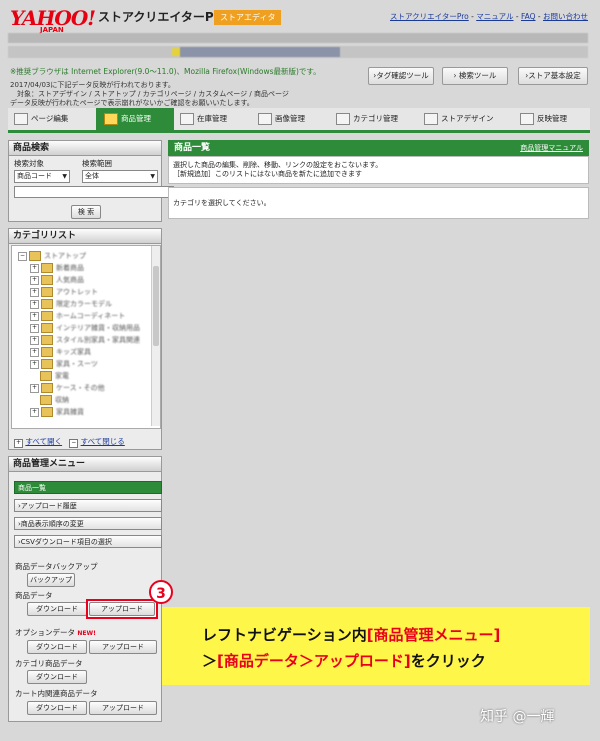 The image size is (600, 741). I want to click on tree-item: 家電, so click(54, 376).